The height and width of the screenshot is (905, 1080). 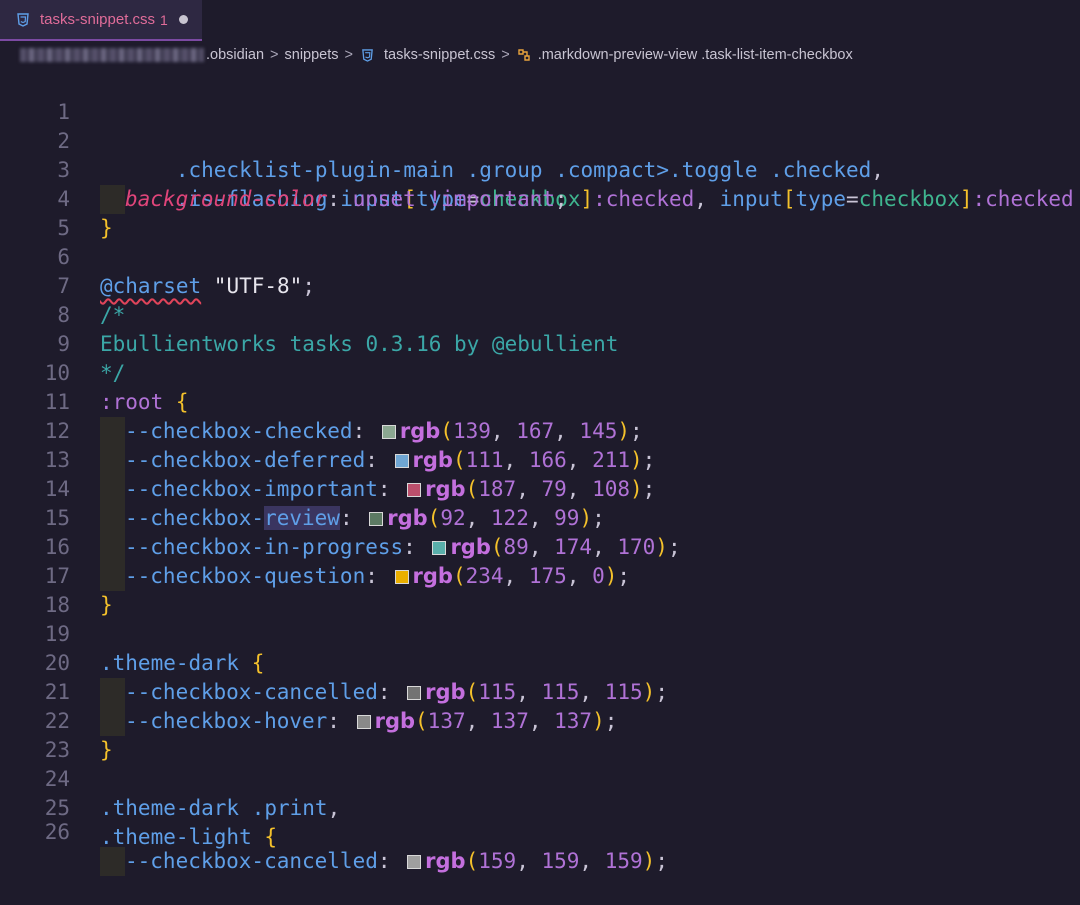 I want to click on unsaved-dot-icon, so click(x=183, y=19).